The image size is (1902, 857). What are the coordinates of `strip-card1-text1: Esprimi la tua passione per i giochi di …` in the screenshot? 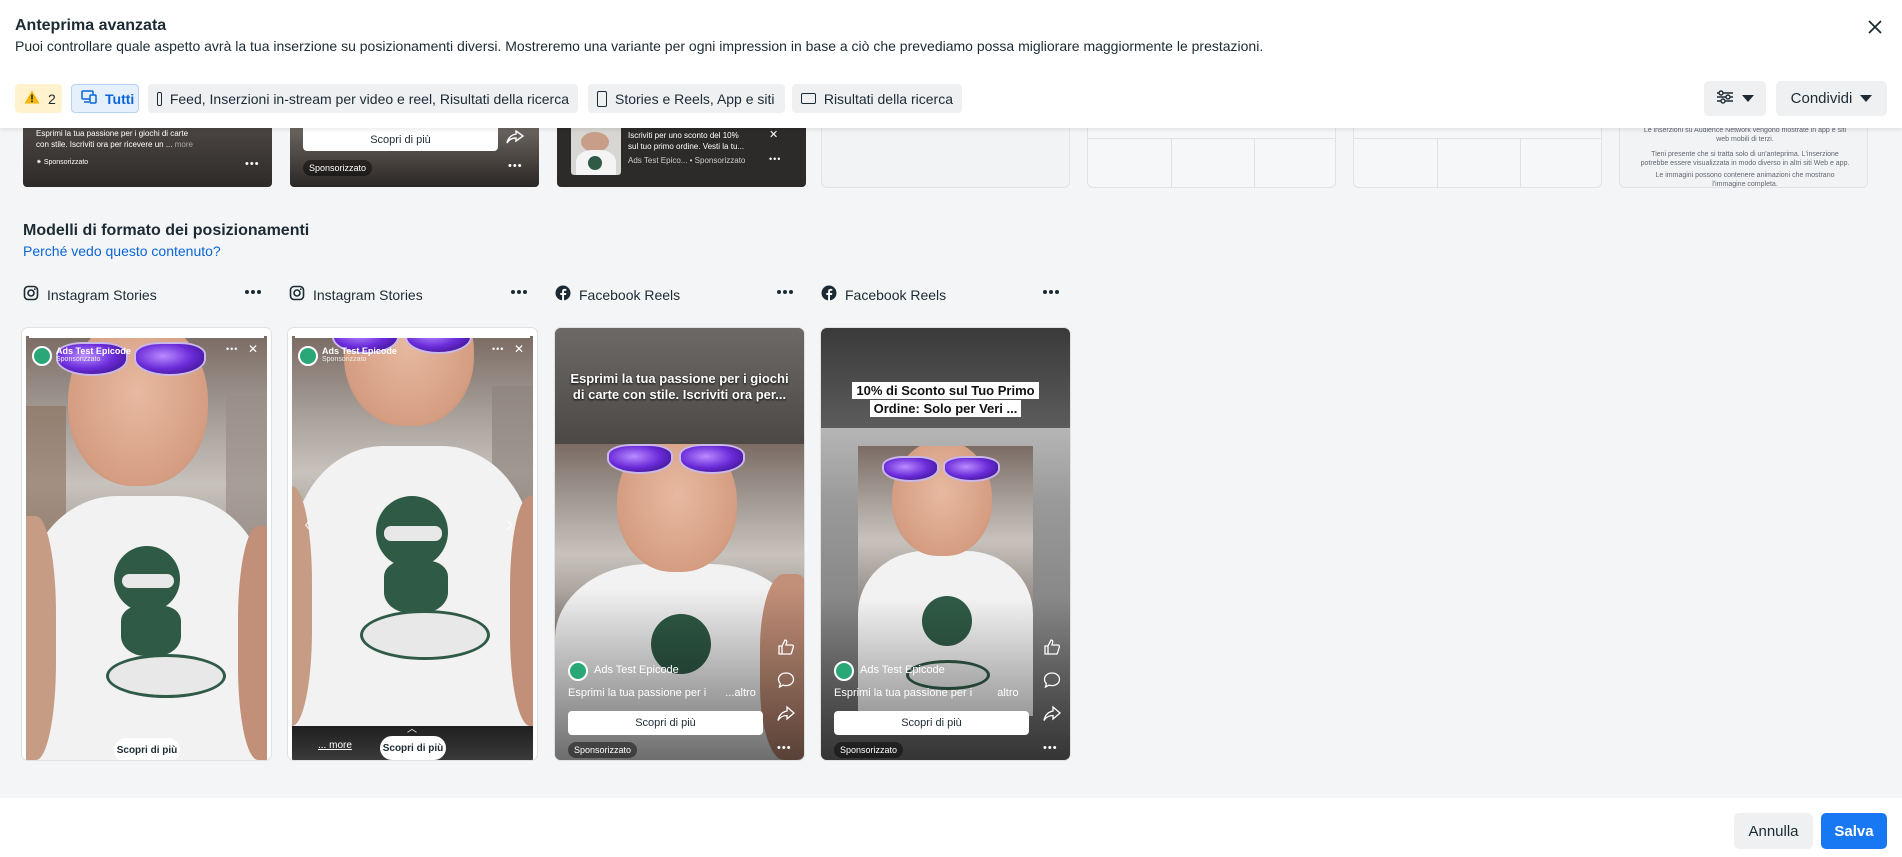 It's located at (112, 133).